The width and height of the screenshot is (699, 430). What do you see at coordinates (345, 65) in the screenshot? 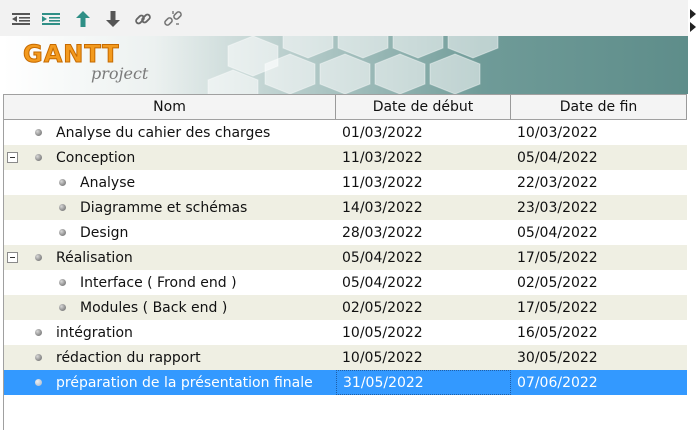
I see `gantt-banner: GANTT project` at bounding box center [345, 65].